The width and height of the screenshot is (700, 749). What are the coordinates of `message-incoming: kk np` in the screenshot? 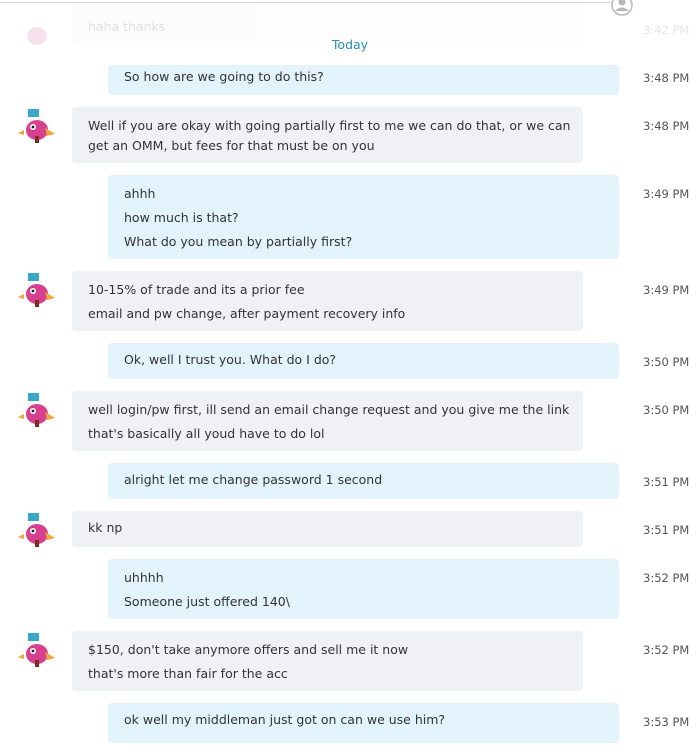 It's located at (327, 529).